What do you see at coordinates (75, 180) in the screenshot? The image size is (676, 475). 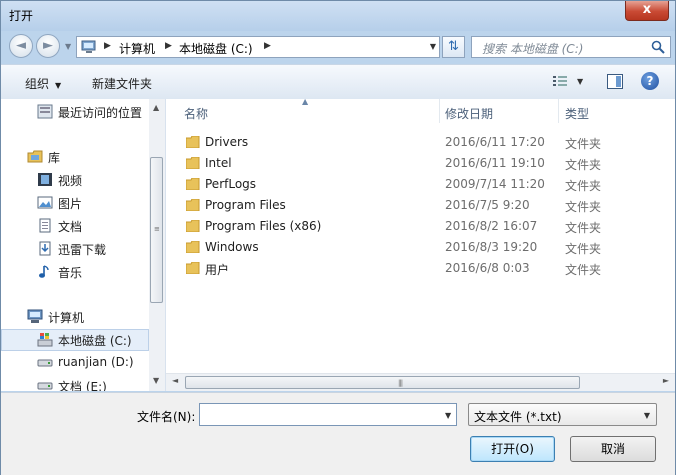 I see `sidebar-item-videos: 视频` at bounding box center [75, 180].